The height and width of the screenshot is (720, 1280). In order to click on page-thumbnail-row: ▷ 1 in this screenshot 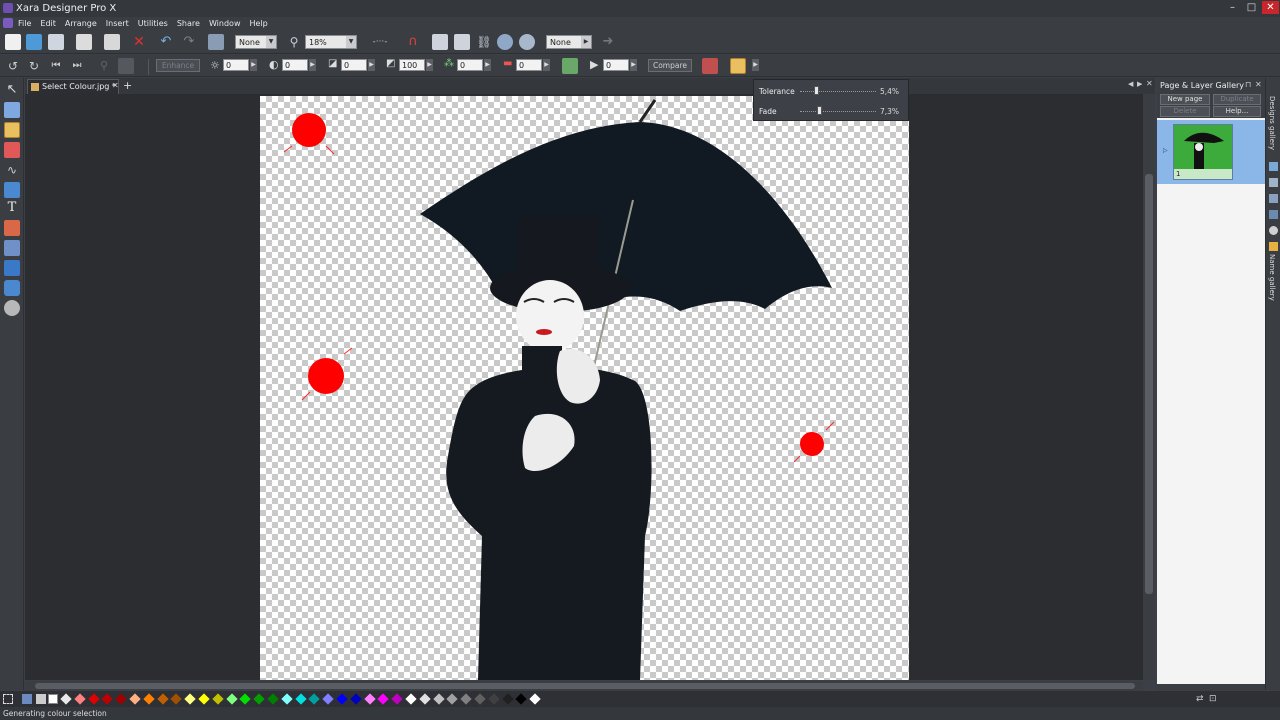, I will do `click(1211, 152)`.